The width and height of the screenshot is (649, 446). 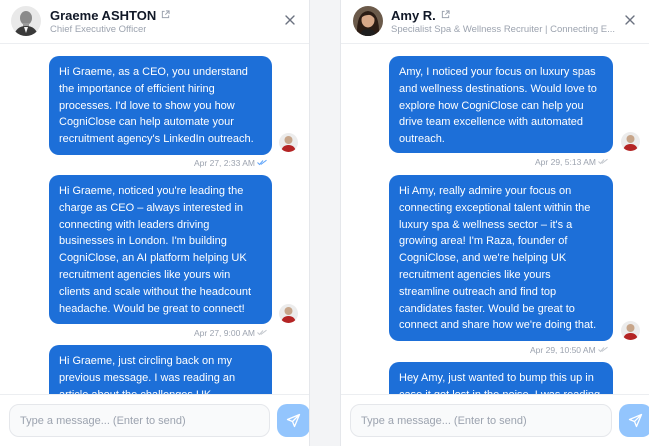 What do you see at coordinates (224, 163) in the screenshot?
I see `message-timestamp: Apr 27, 2:33 AM` at bounding box center [224, 163].